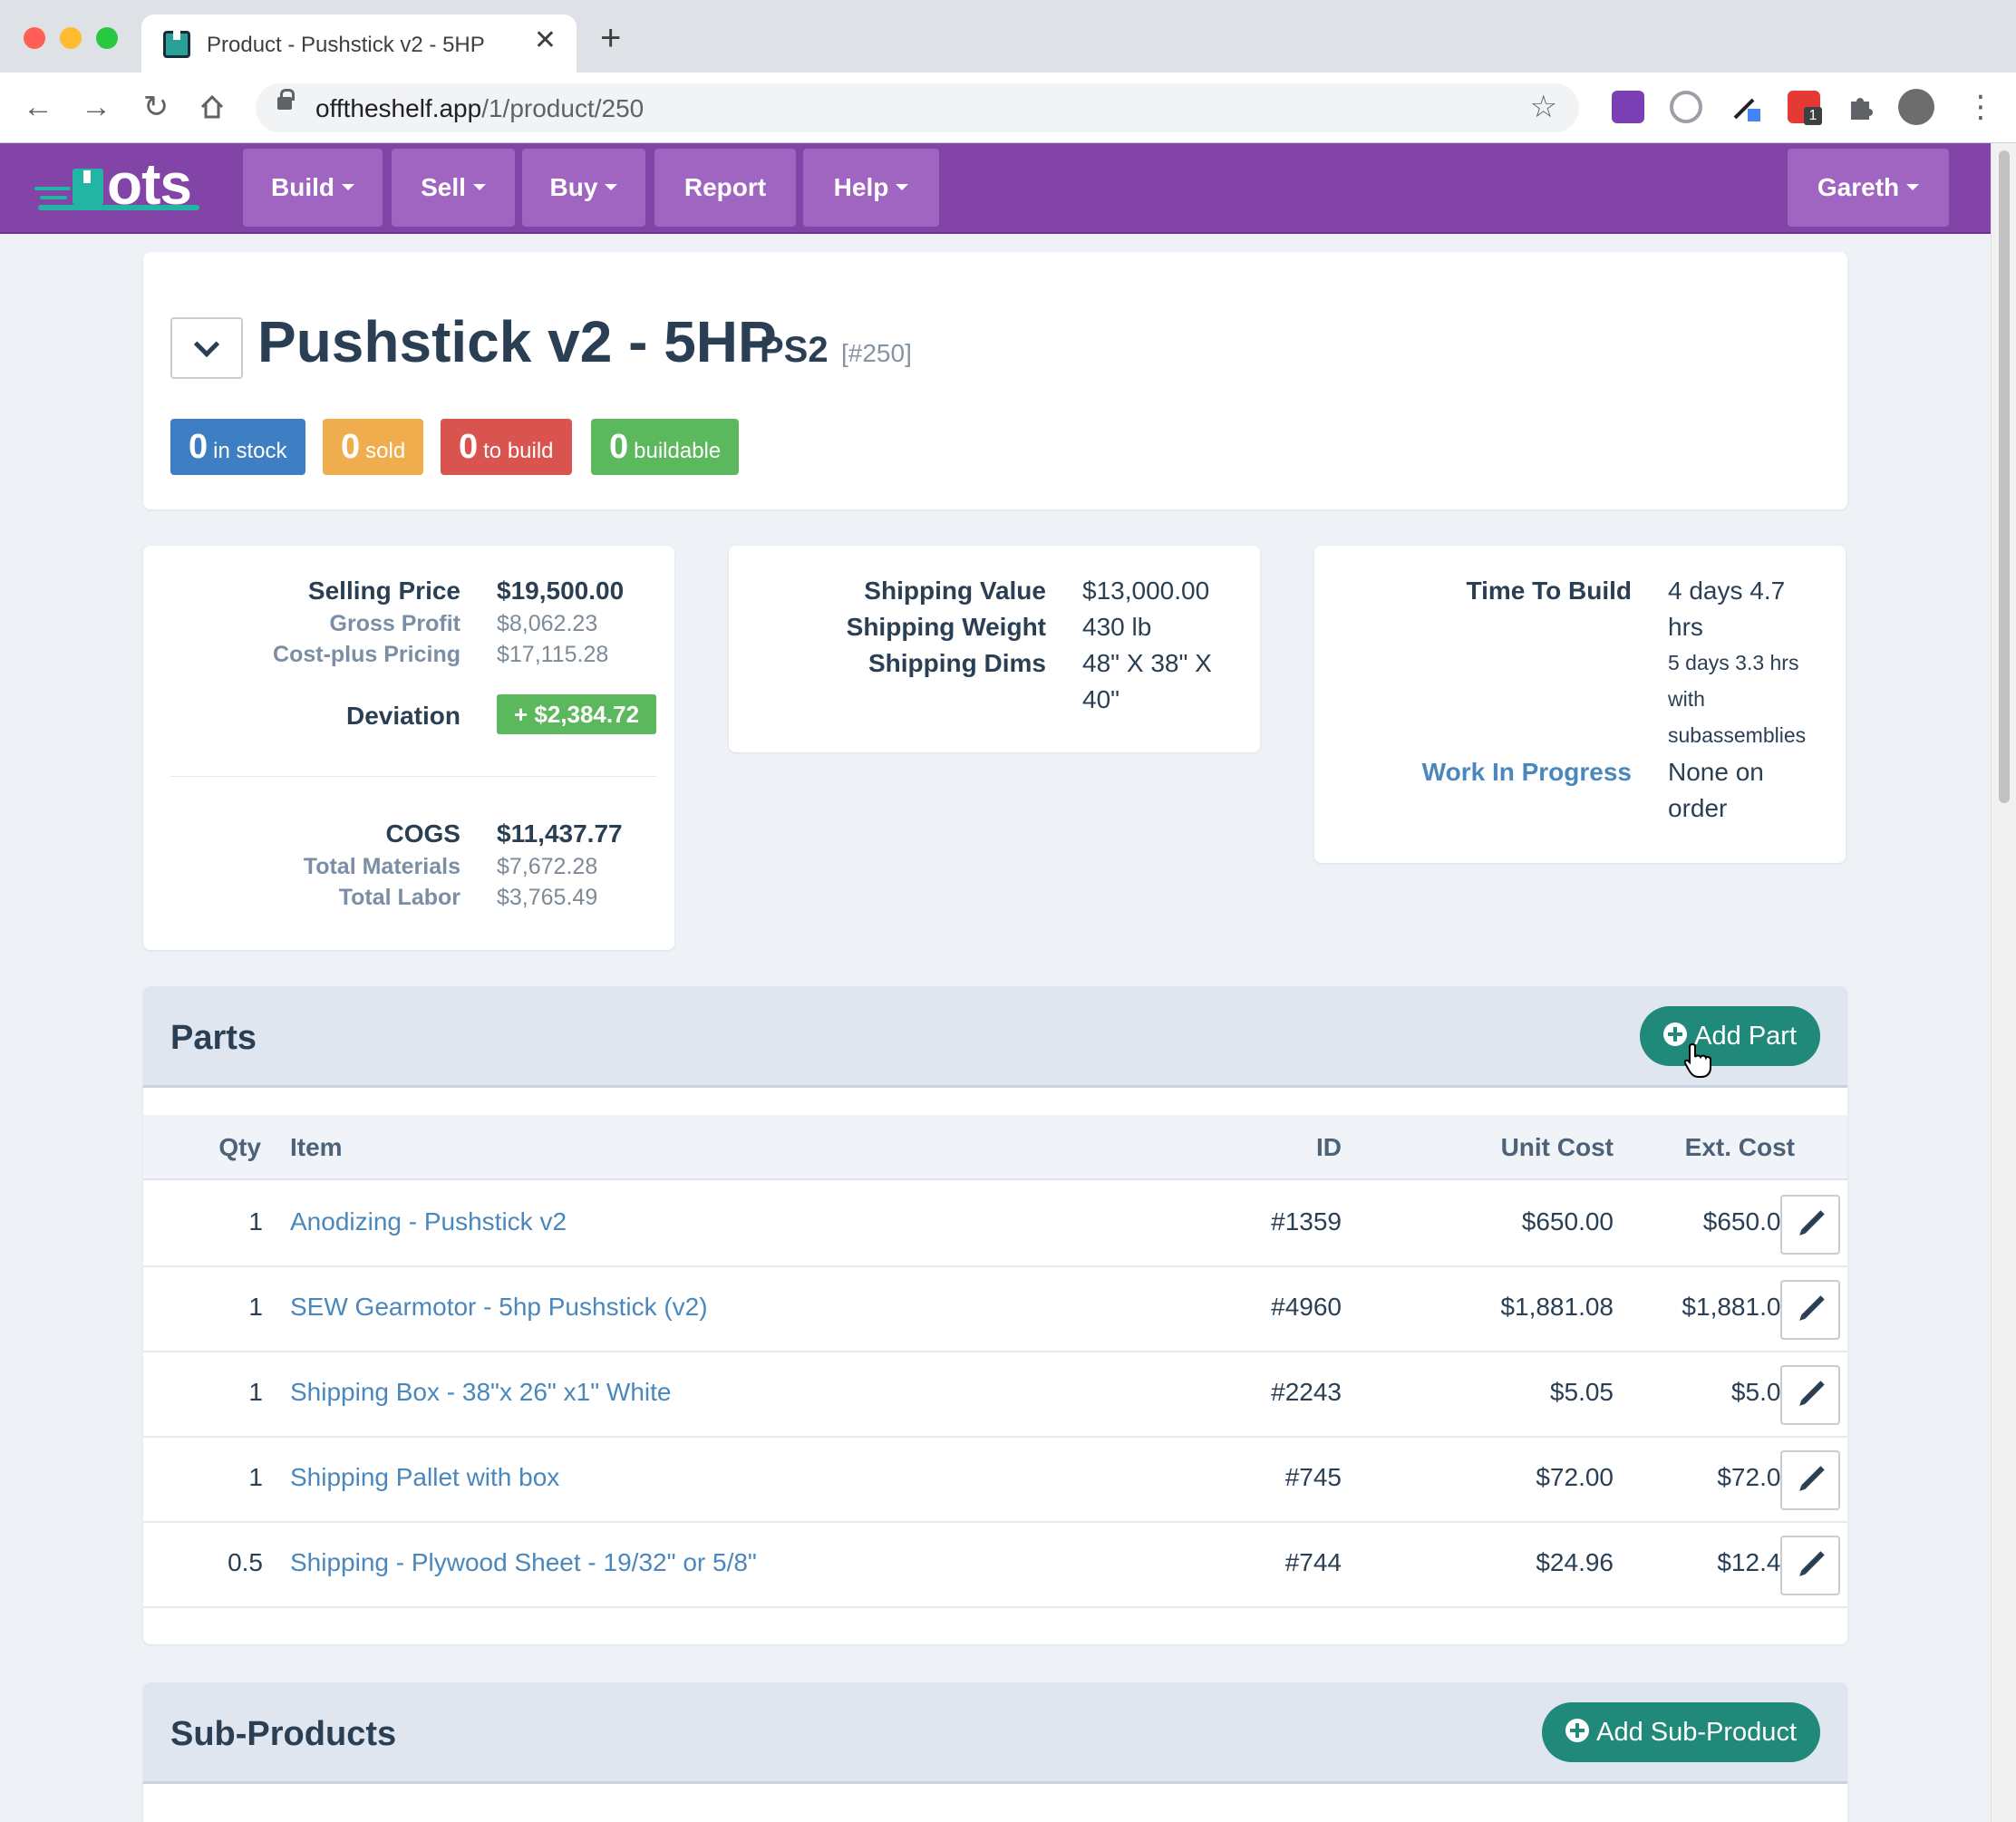  I want to click on work-in-progress-value-cont: order, so click(1698, 808).